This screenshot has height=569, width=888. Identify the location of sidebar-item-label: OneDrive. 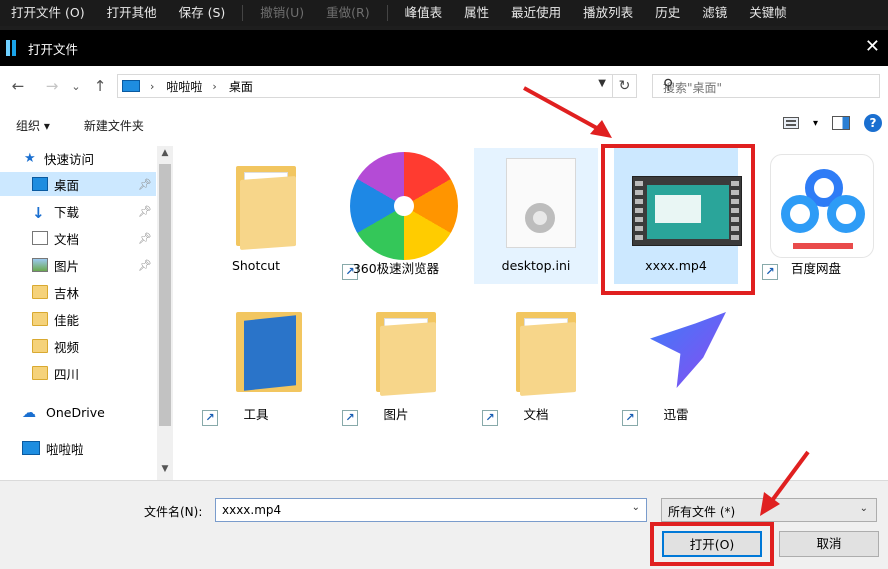
(75, 412).